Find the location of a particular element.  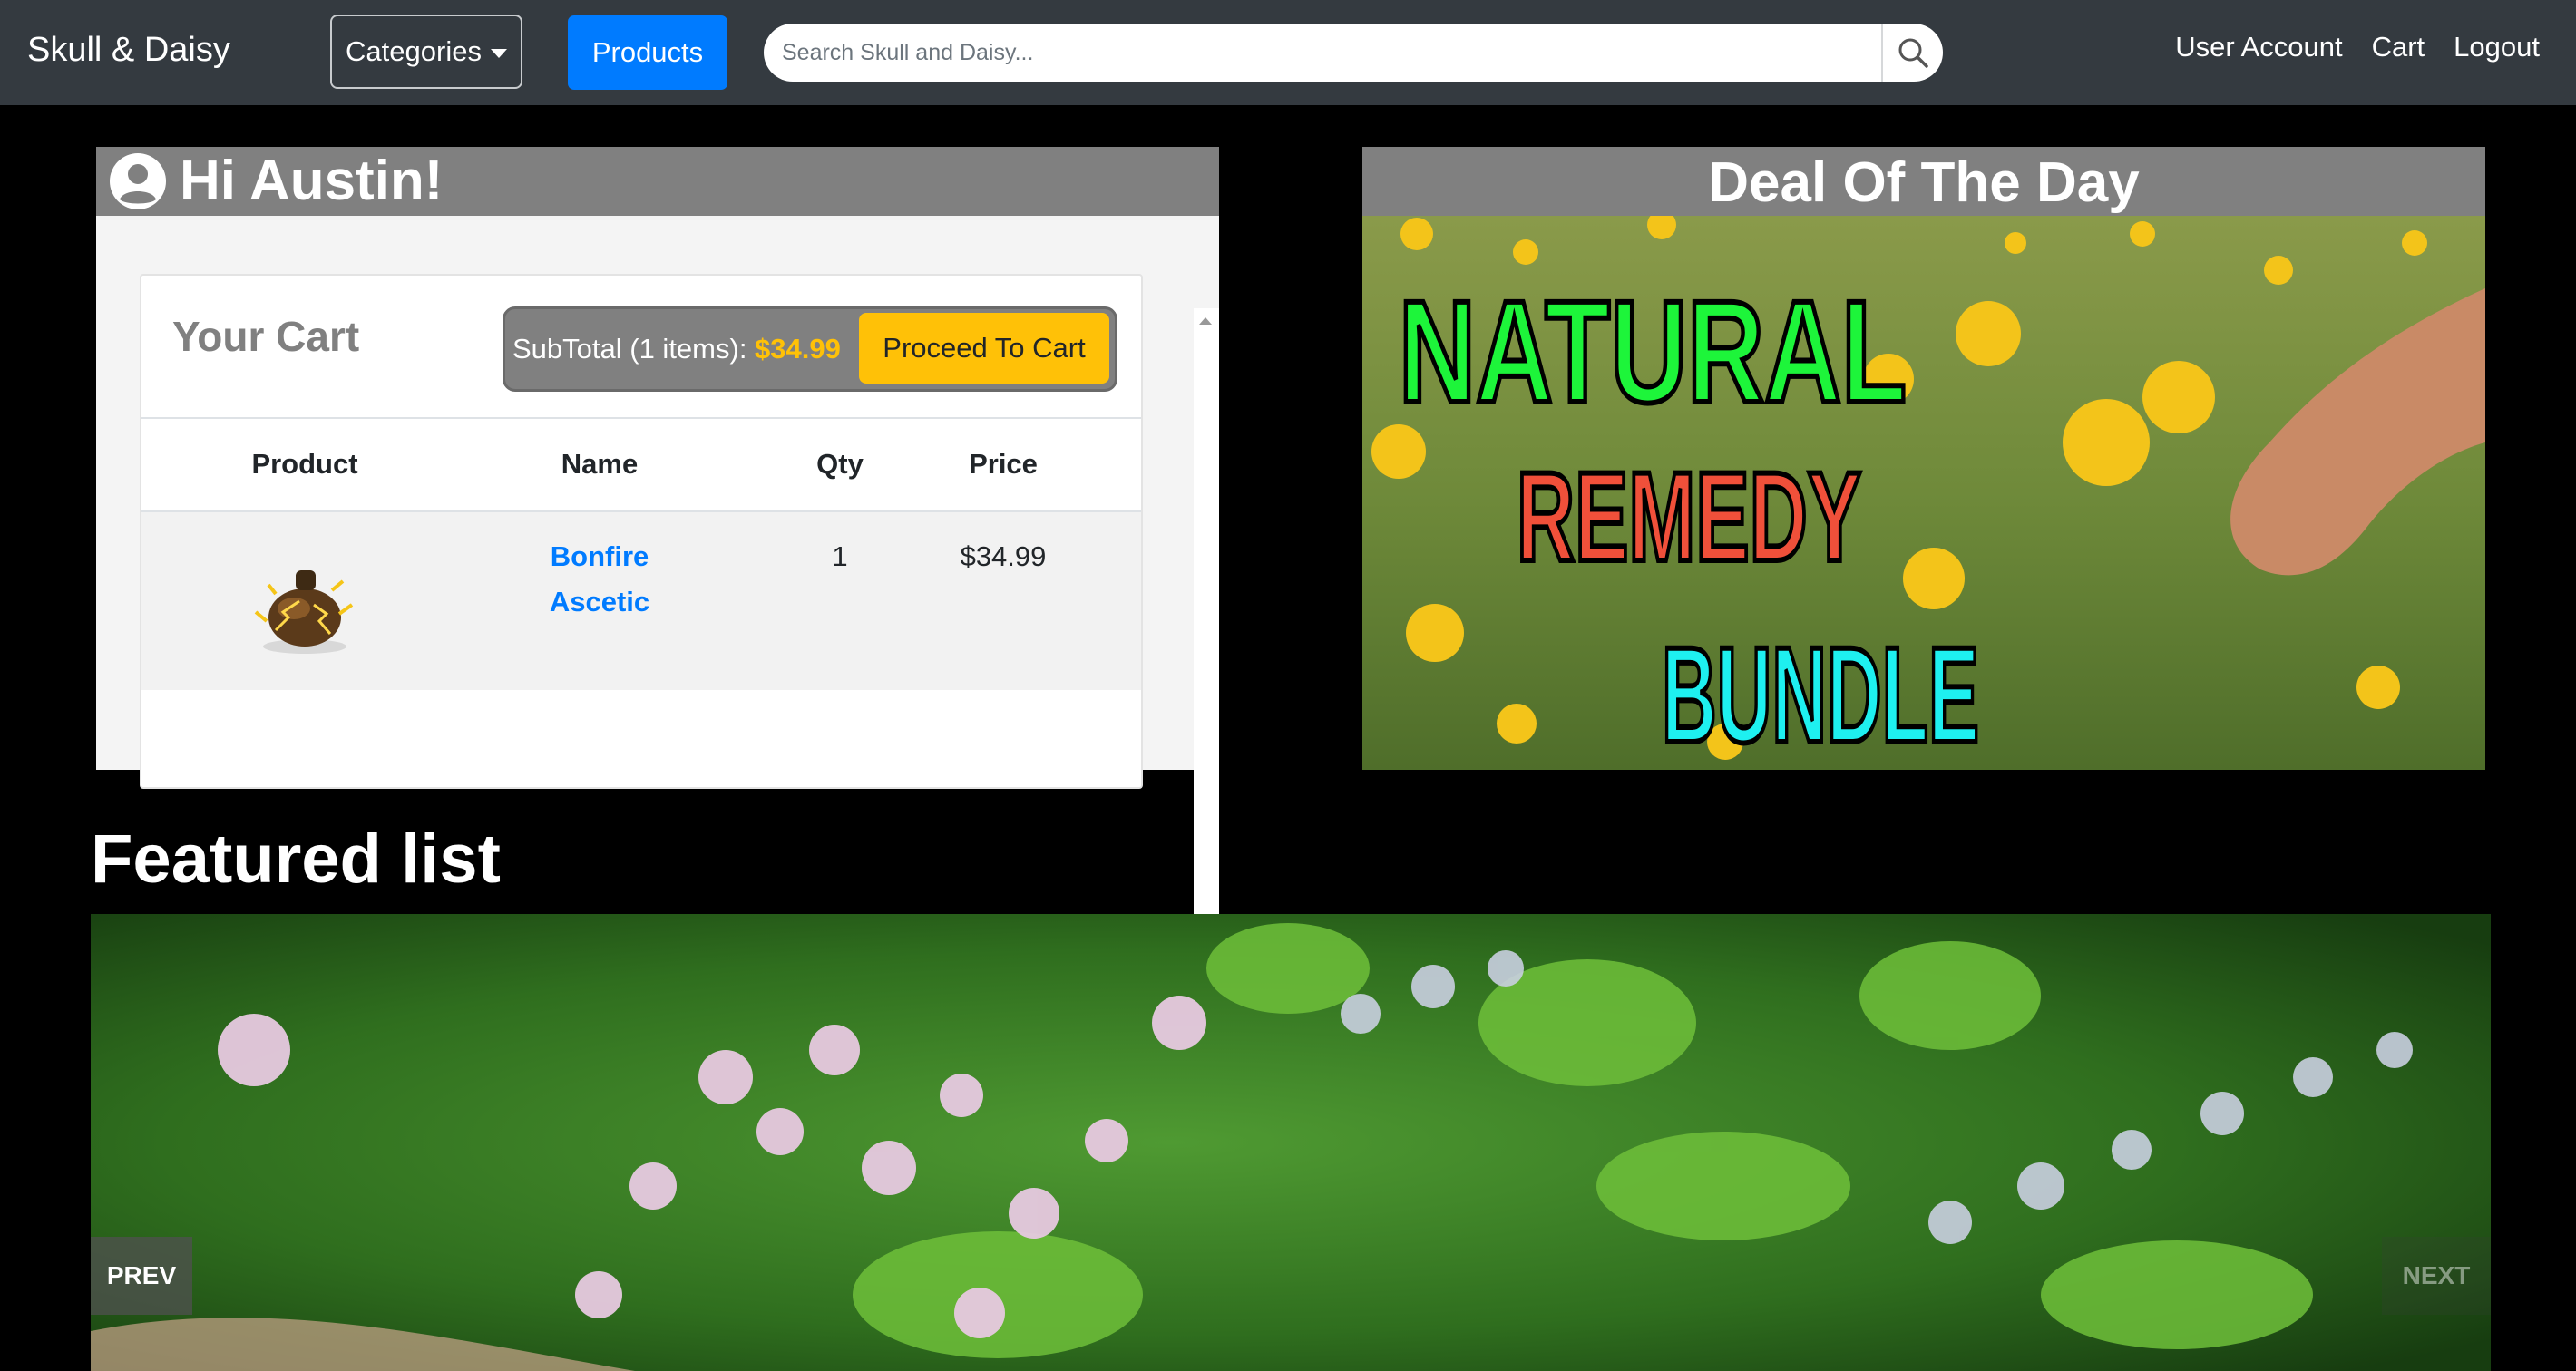

bonfire-ascetic-thumbnail is located at coordinates (303, 607).